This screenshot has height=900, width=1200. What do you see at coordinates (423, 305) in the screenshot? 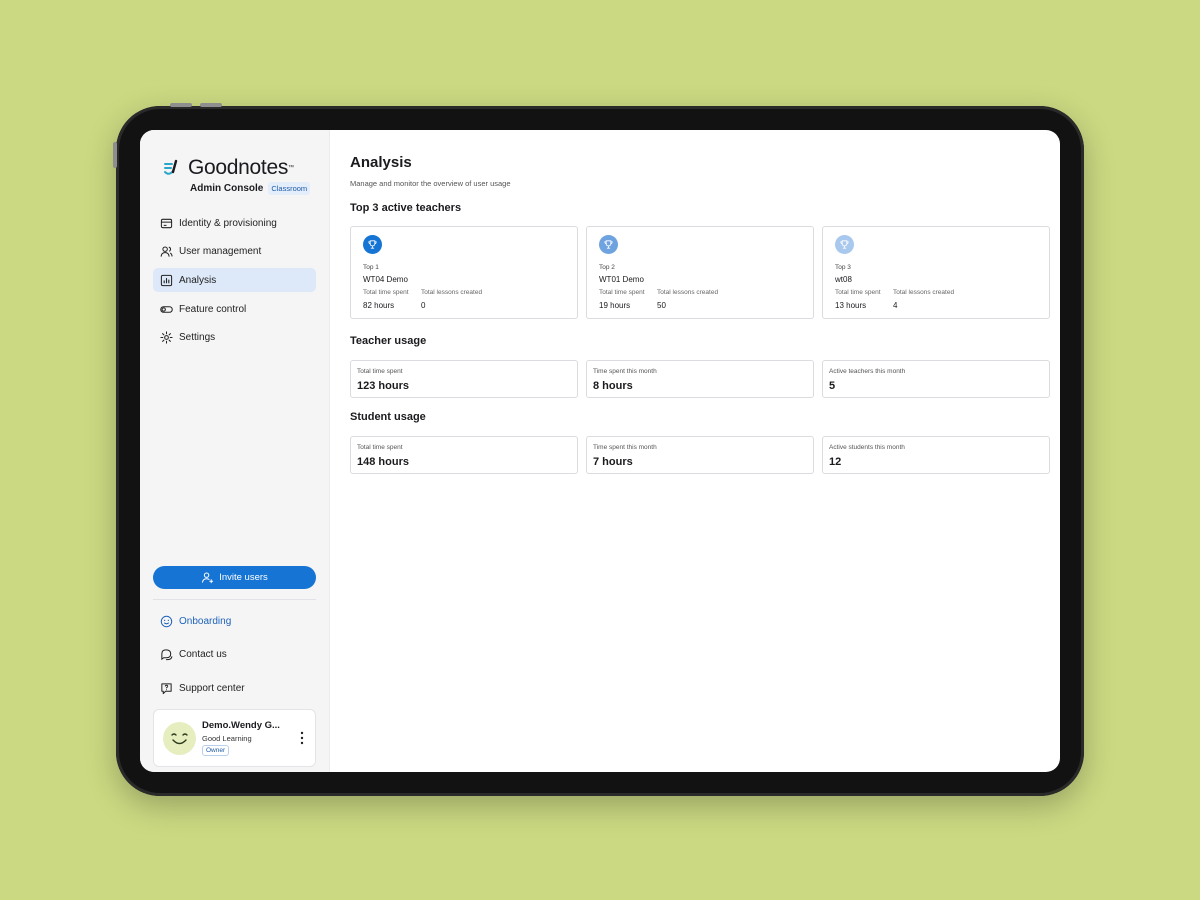
I see `lessons-created-value: 0` at bounding box center [423, 305].